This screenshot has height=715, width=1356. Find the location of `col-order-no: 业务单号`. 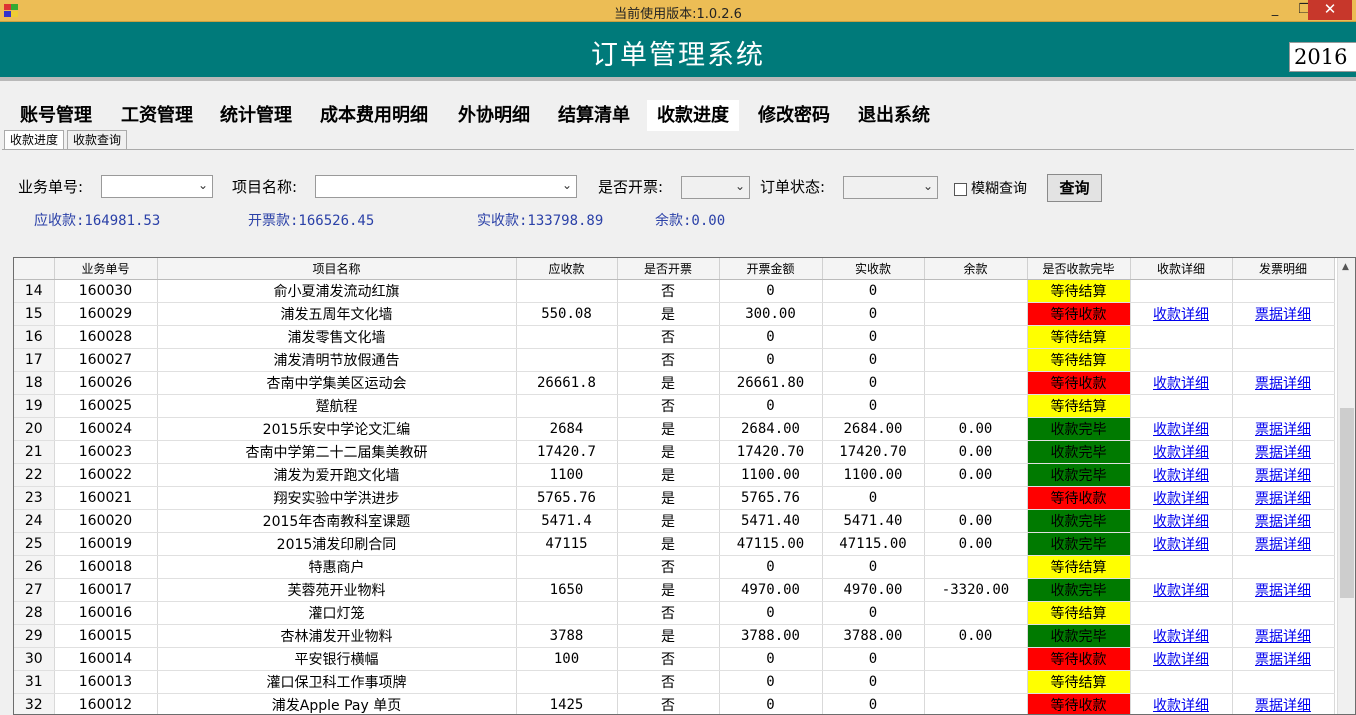

col-order-no: 业务单号 is located at coordinates (106, 269).